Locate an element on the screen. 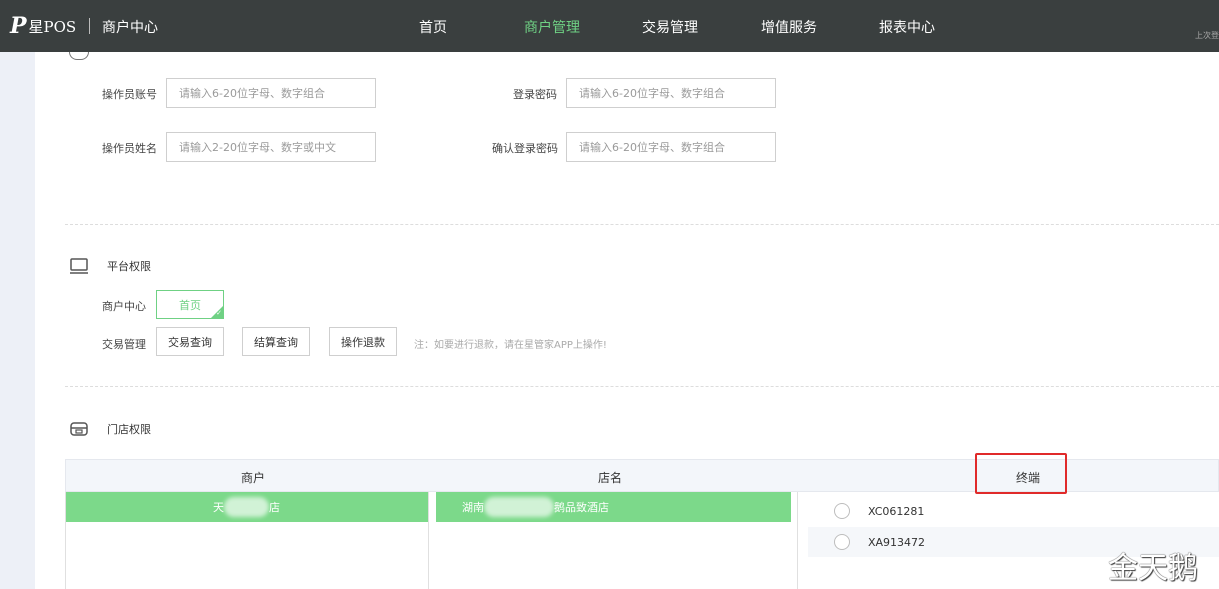  store-icon is located at coordinates (79, 429).